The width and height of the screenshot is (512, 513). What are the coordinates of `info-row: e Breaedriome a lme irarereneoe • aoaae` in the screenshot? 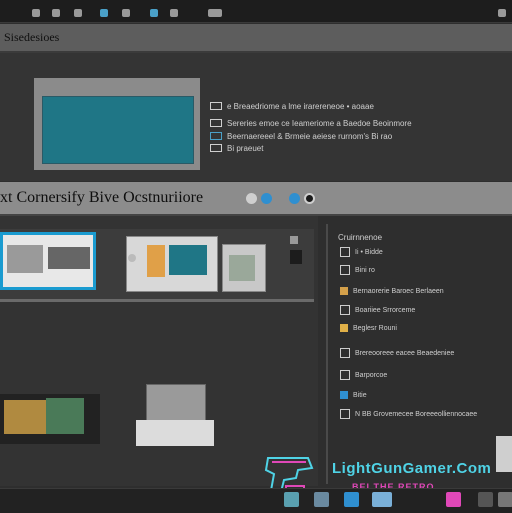 It's located at (292, 106).